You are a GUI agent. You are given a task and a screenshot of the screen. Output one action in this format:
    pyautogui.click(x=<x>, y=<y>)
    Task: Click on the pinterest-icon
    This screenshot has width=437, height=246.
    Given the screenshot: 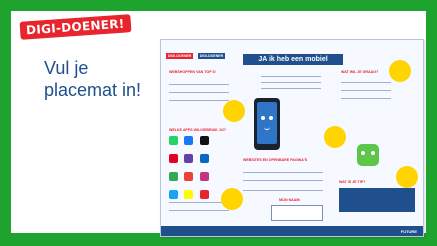 What is the action you would take?
    pyautogui.click(x=173, y=158)
    